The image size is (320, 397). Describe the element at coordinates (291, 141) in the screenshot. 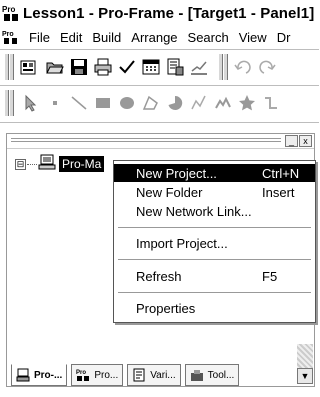

I see `panel-minimize-button: _` at that location.